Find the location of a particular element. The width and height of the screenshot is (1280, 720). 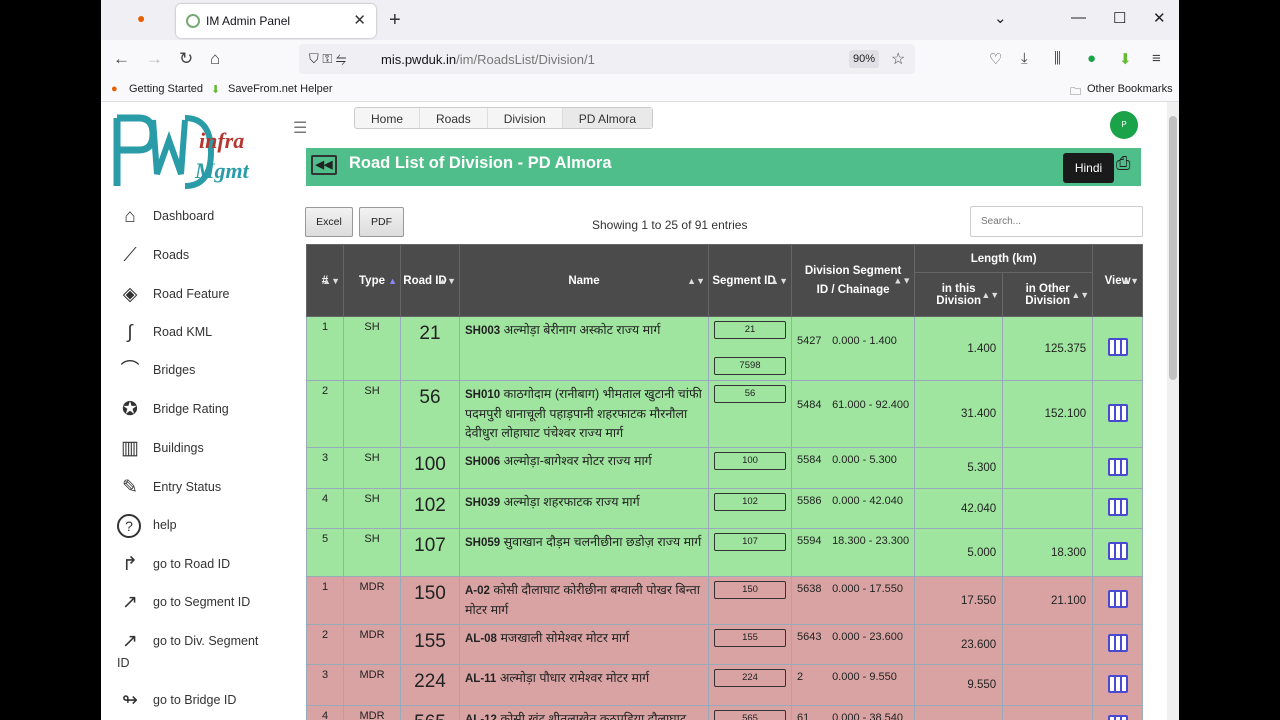

hamburger-icon: ☰ is located at coordinates (300, 128).